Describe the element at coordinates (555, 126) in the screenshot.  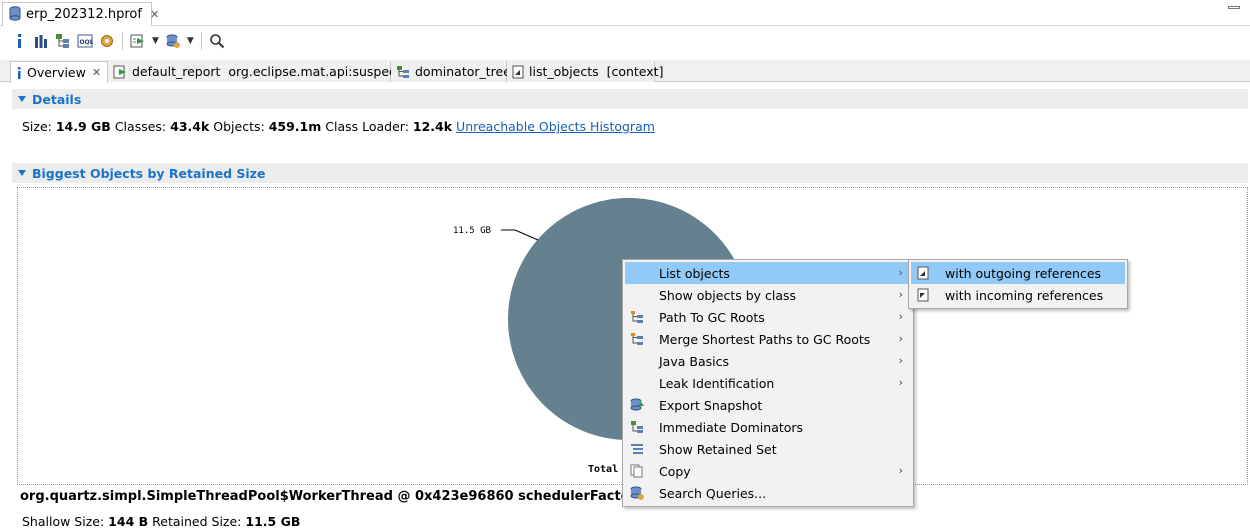
I see `unreachable-objects-histogram-link: Unreachable Objects Histogram` at that location.